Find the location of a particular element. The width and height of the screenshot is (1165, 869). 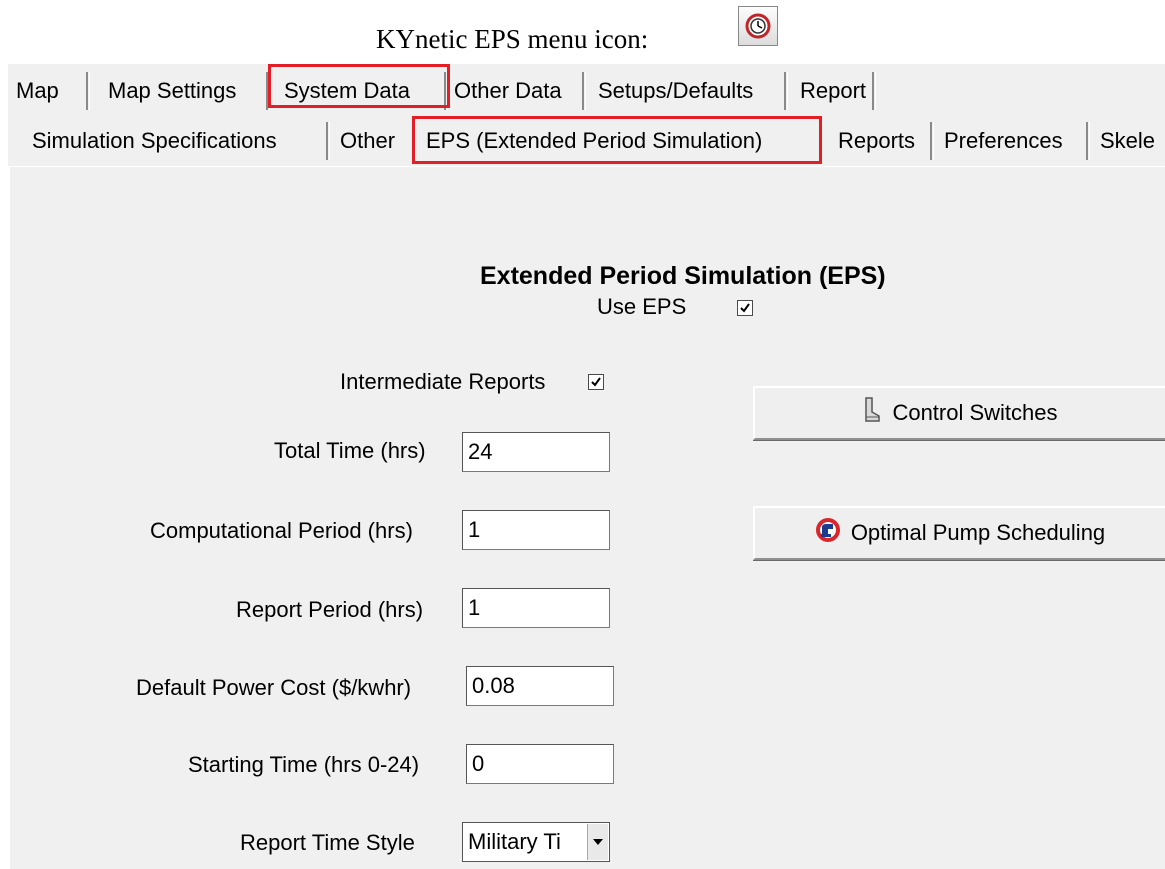

optimal-pump-scheduling-button: Optimal Pump Scheduling is located at coordinates (959, 533).